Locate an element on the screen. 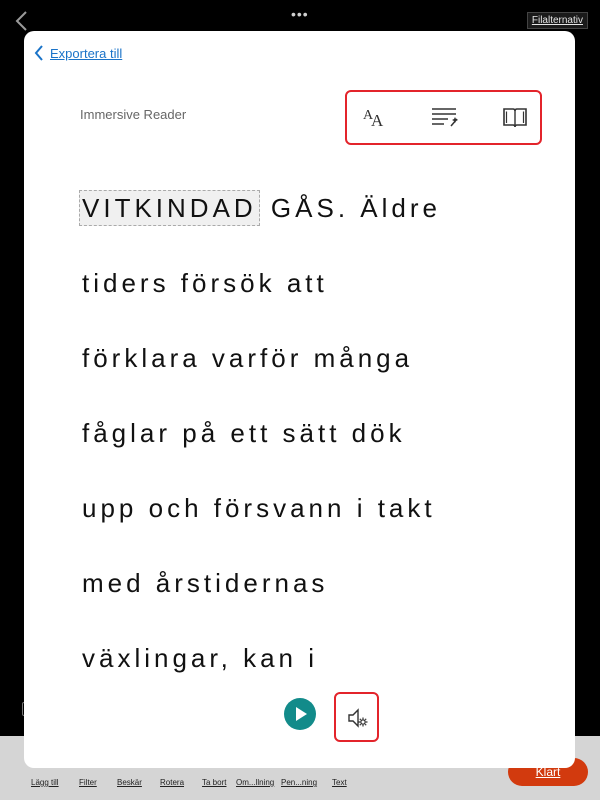 This screenshot has height=800, width=600. export-back-label: Exportera till is located at coordinates (86, 53).